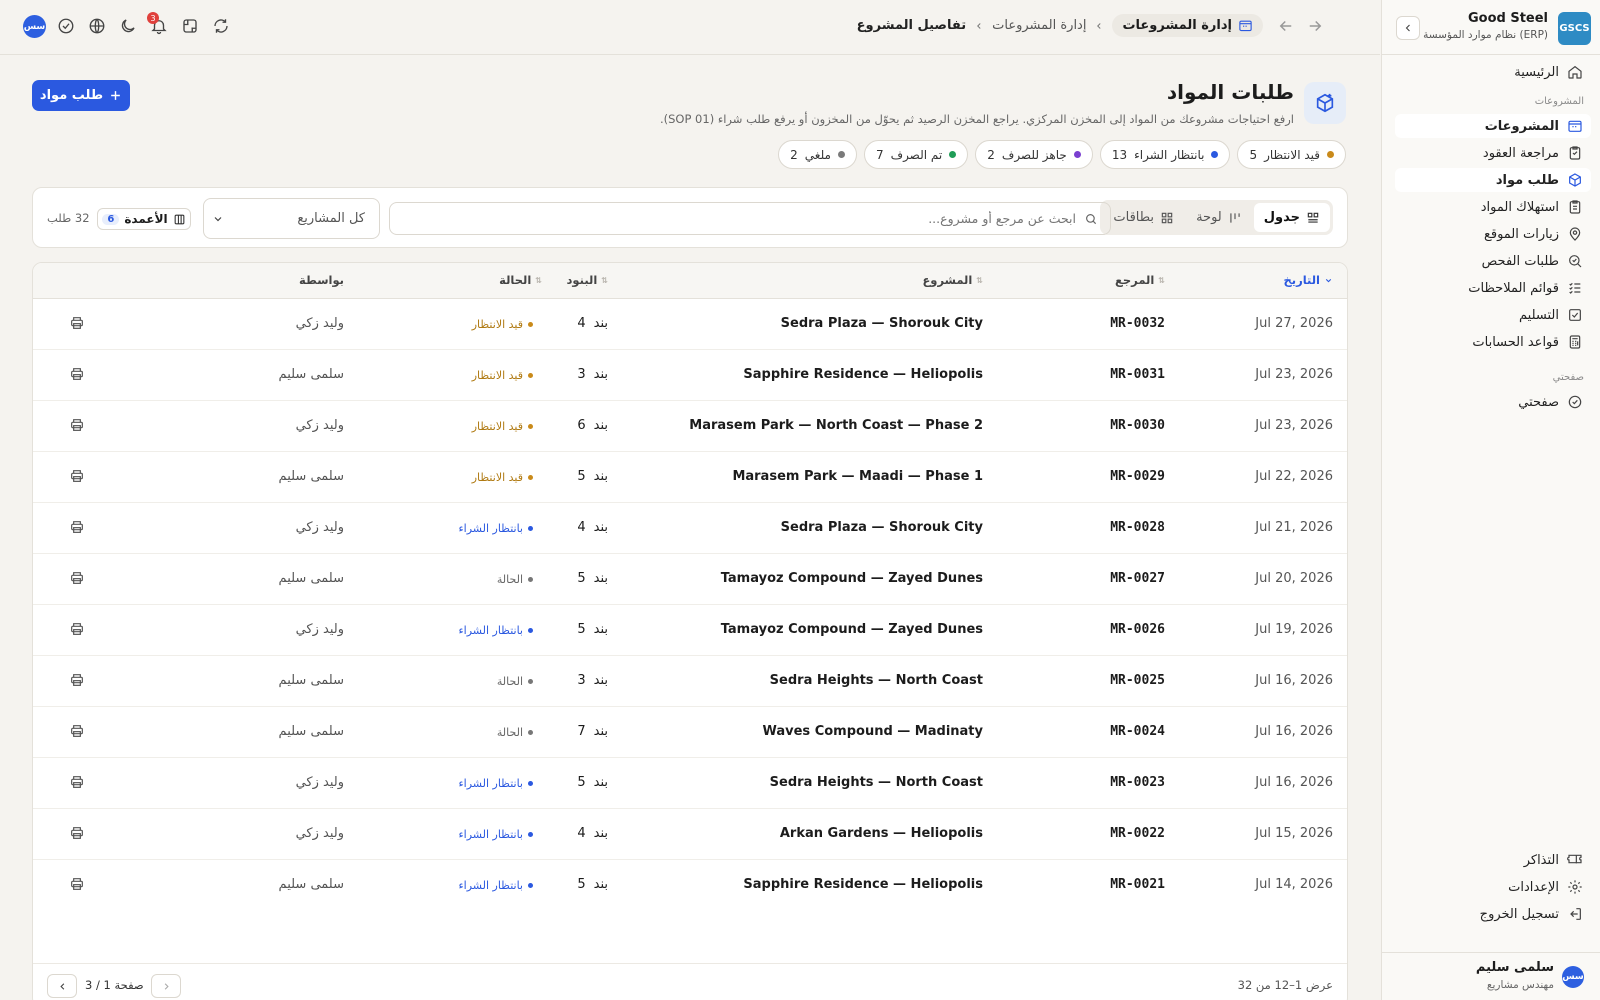 This screenshot has height=1000, width=1600. What do you see at coordinates (319, 425) in the screenshot?
I see `cell-created-by: وليد زكي` at bounding box center [319, 425].